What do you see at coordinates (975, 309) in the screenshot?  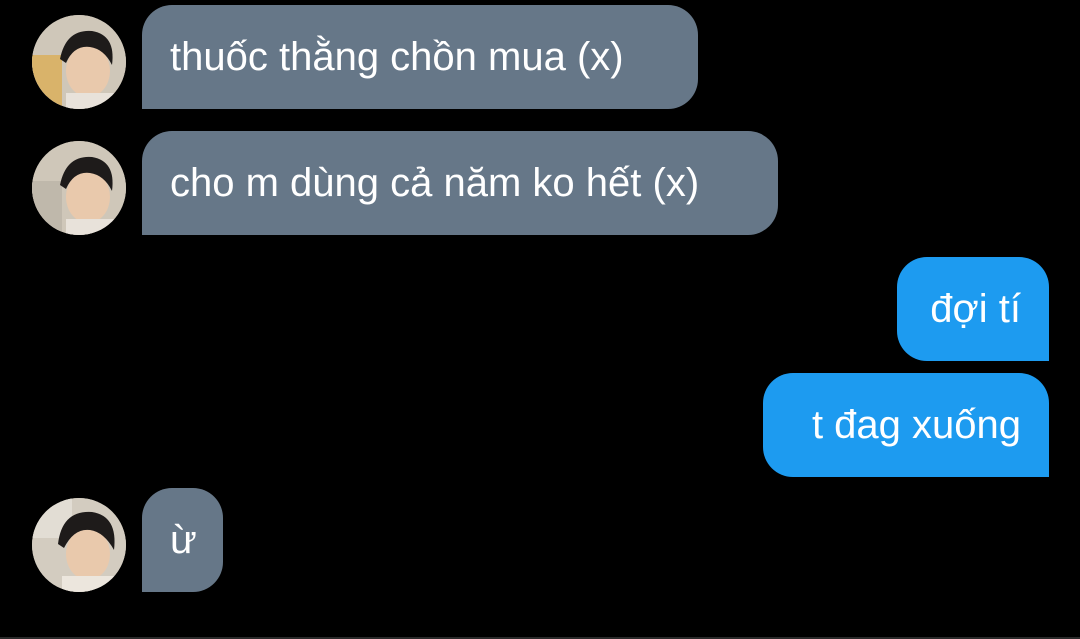 I see `message-text: đợi tí` at bounding box center [975, 309].